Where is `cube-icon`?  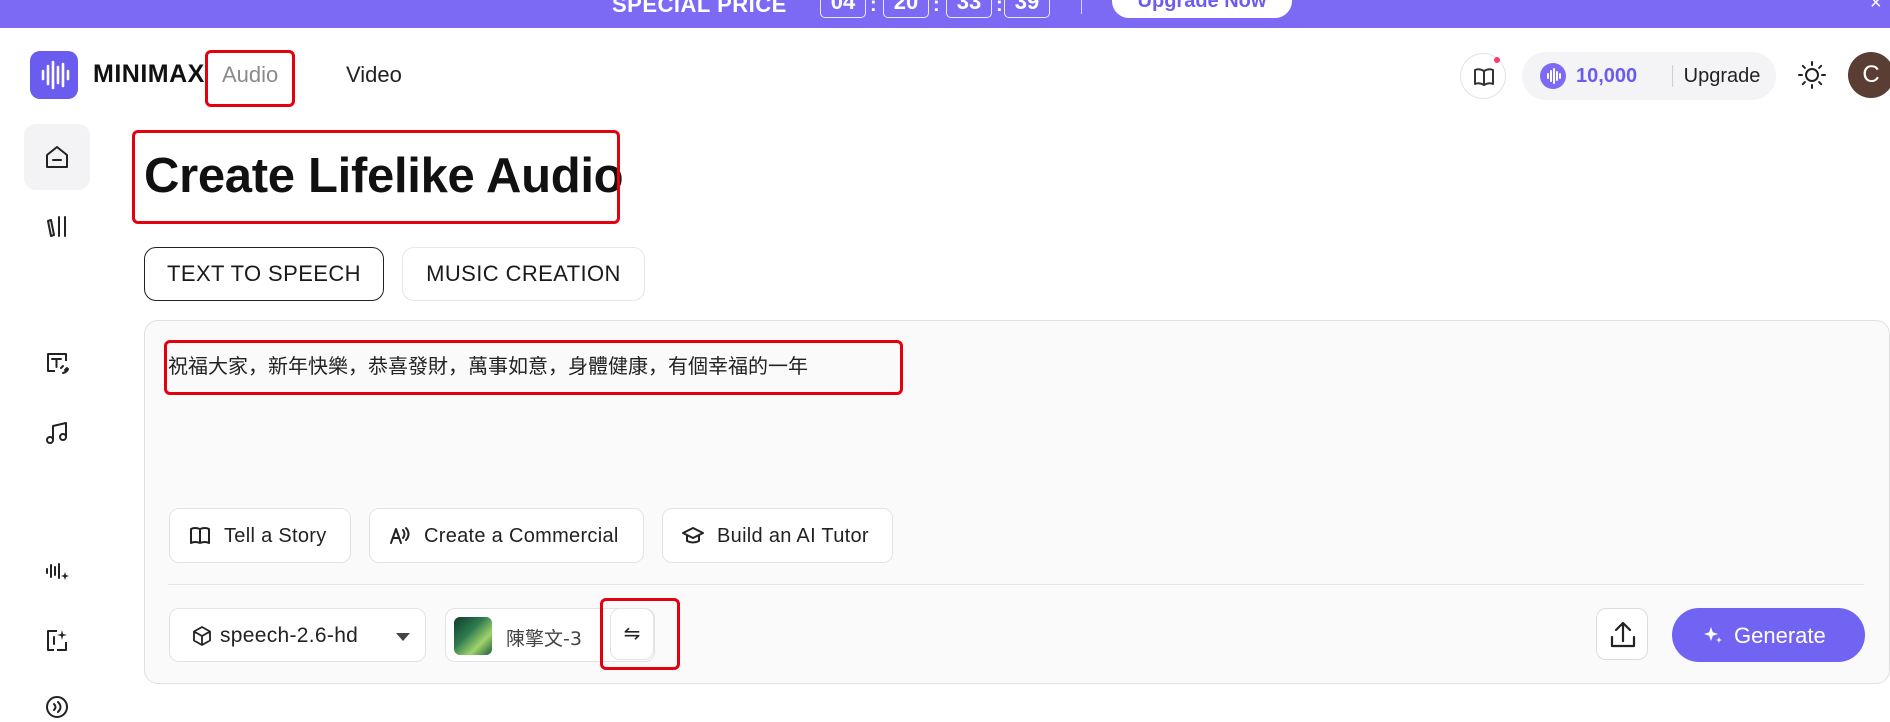
cube-icon is located at coordinates (202, 636).